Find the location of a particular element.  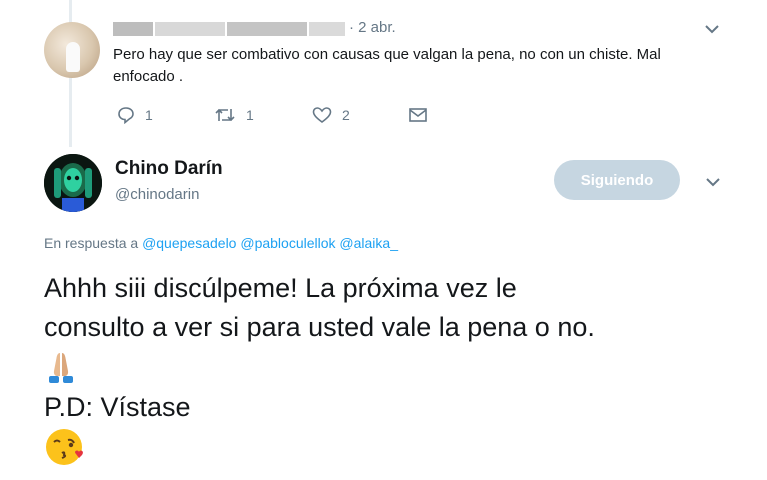

reply-date: · 2 abr. is located at coordinates (372, 27).